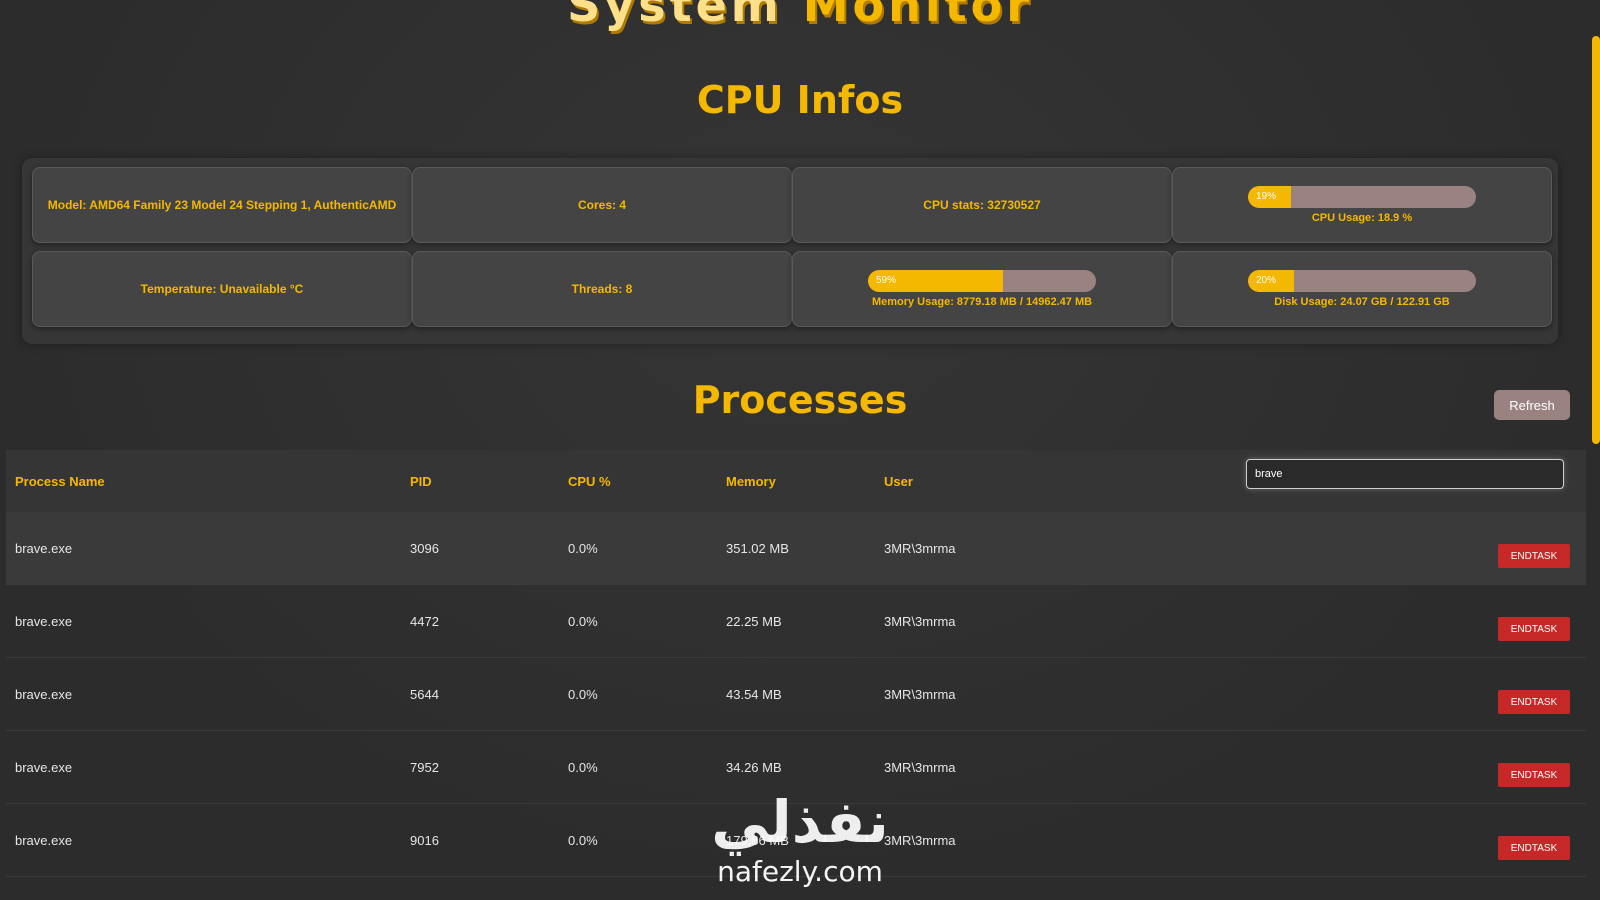 The image size is (1600, 900). I want to click on cpu-cores-card: Cores: 4, so click(602, 205).